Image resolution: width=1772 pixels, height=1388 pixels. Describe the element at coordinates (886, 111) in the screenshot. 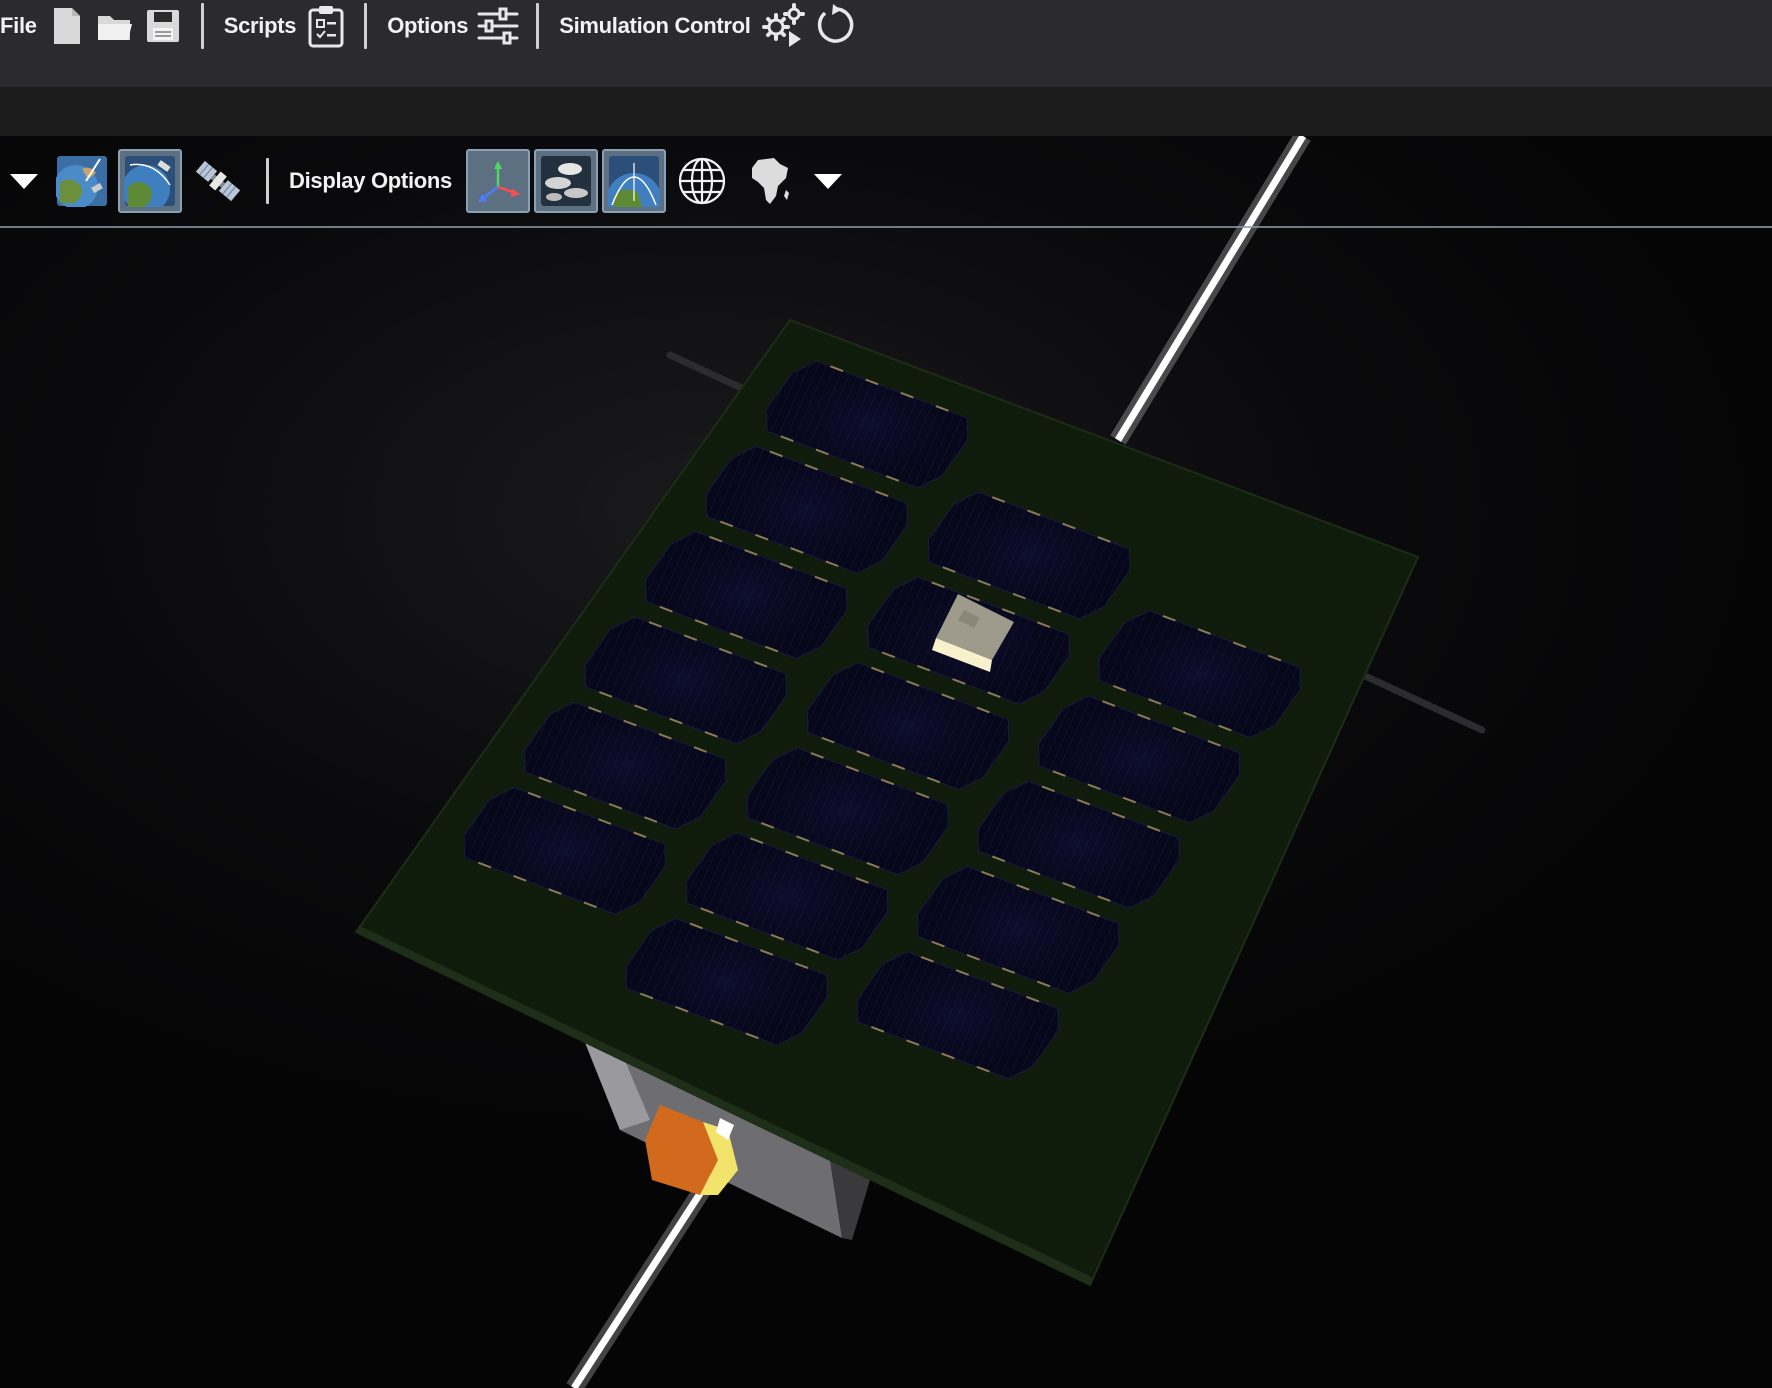

I see `secondary-toolbar-area` at that location.